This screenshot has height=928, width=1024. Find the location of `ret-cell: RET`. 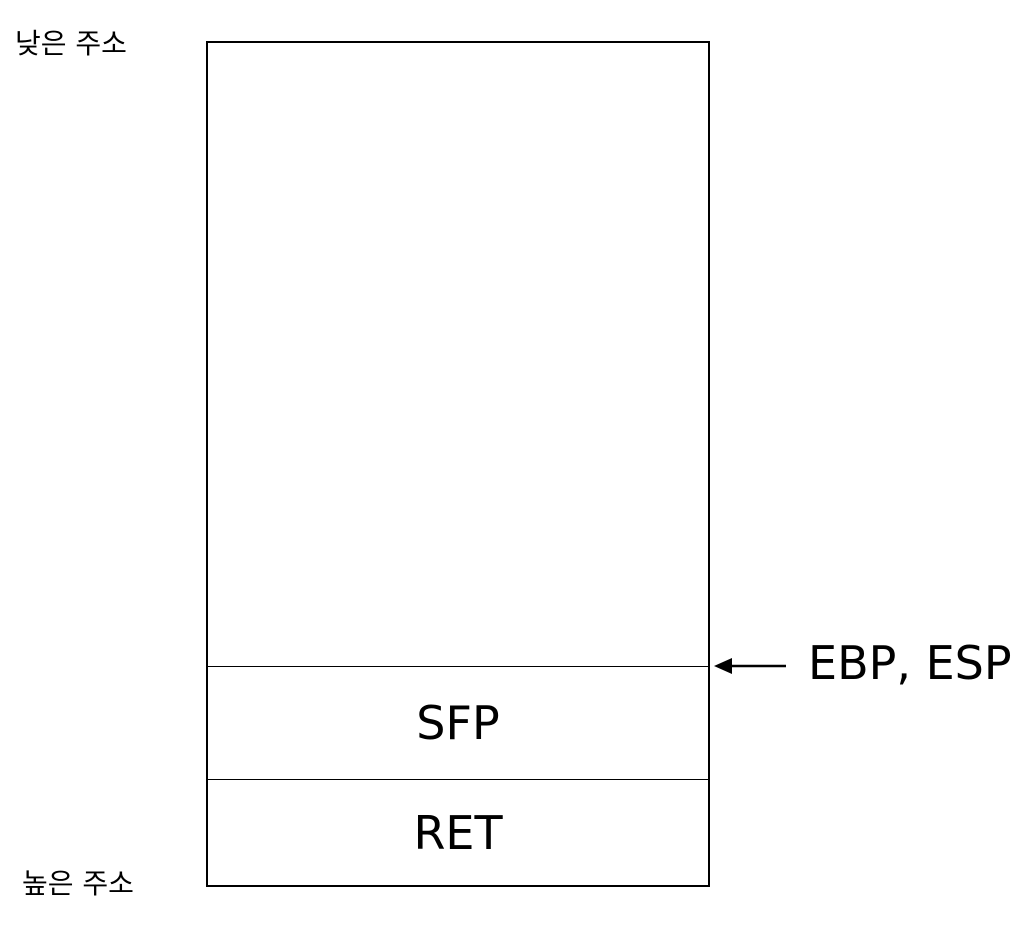

ret-cell: RET is located at coordinates (458, 832).